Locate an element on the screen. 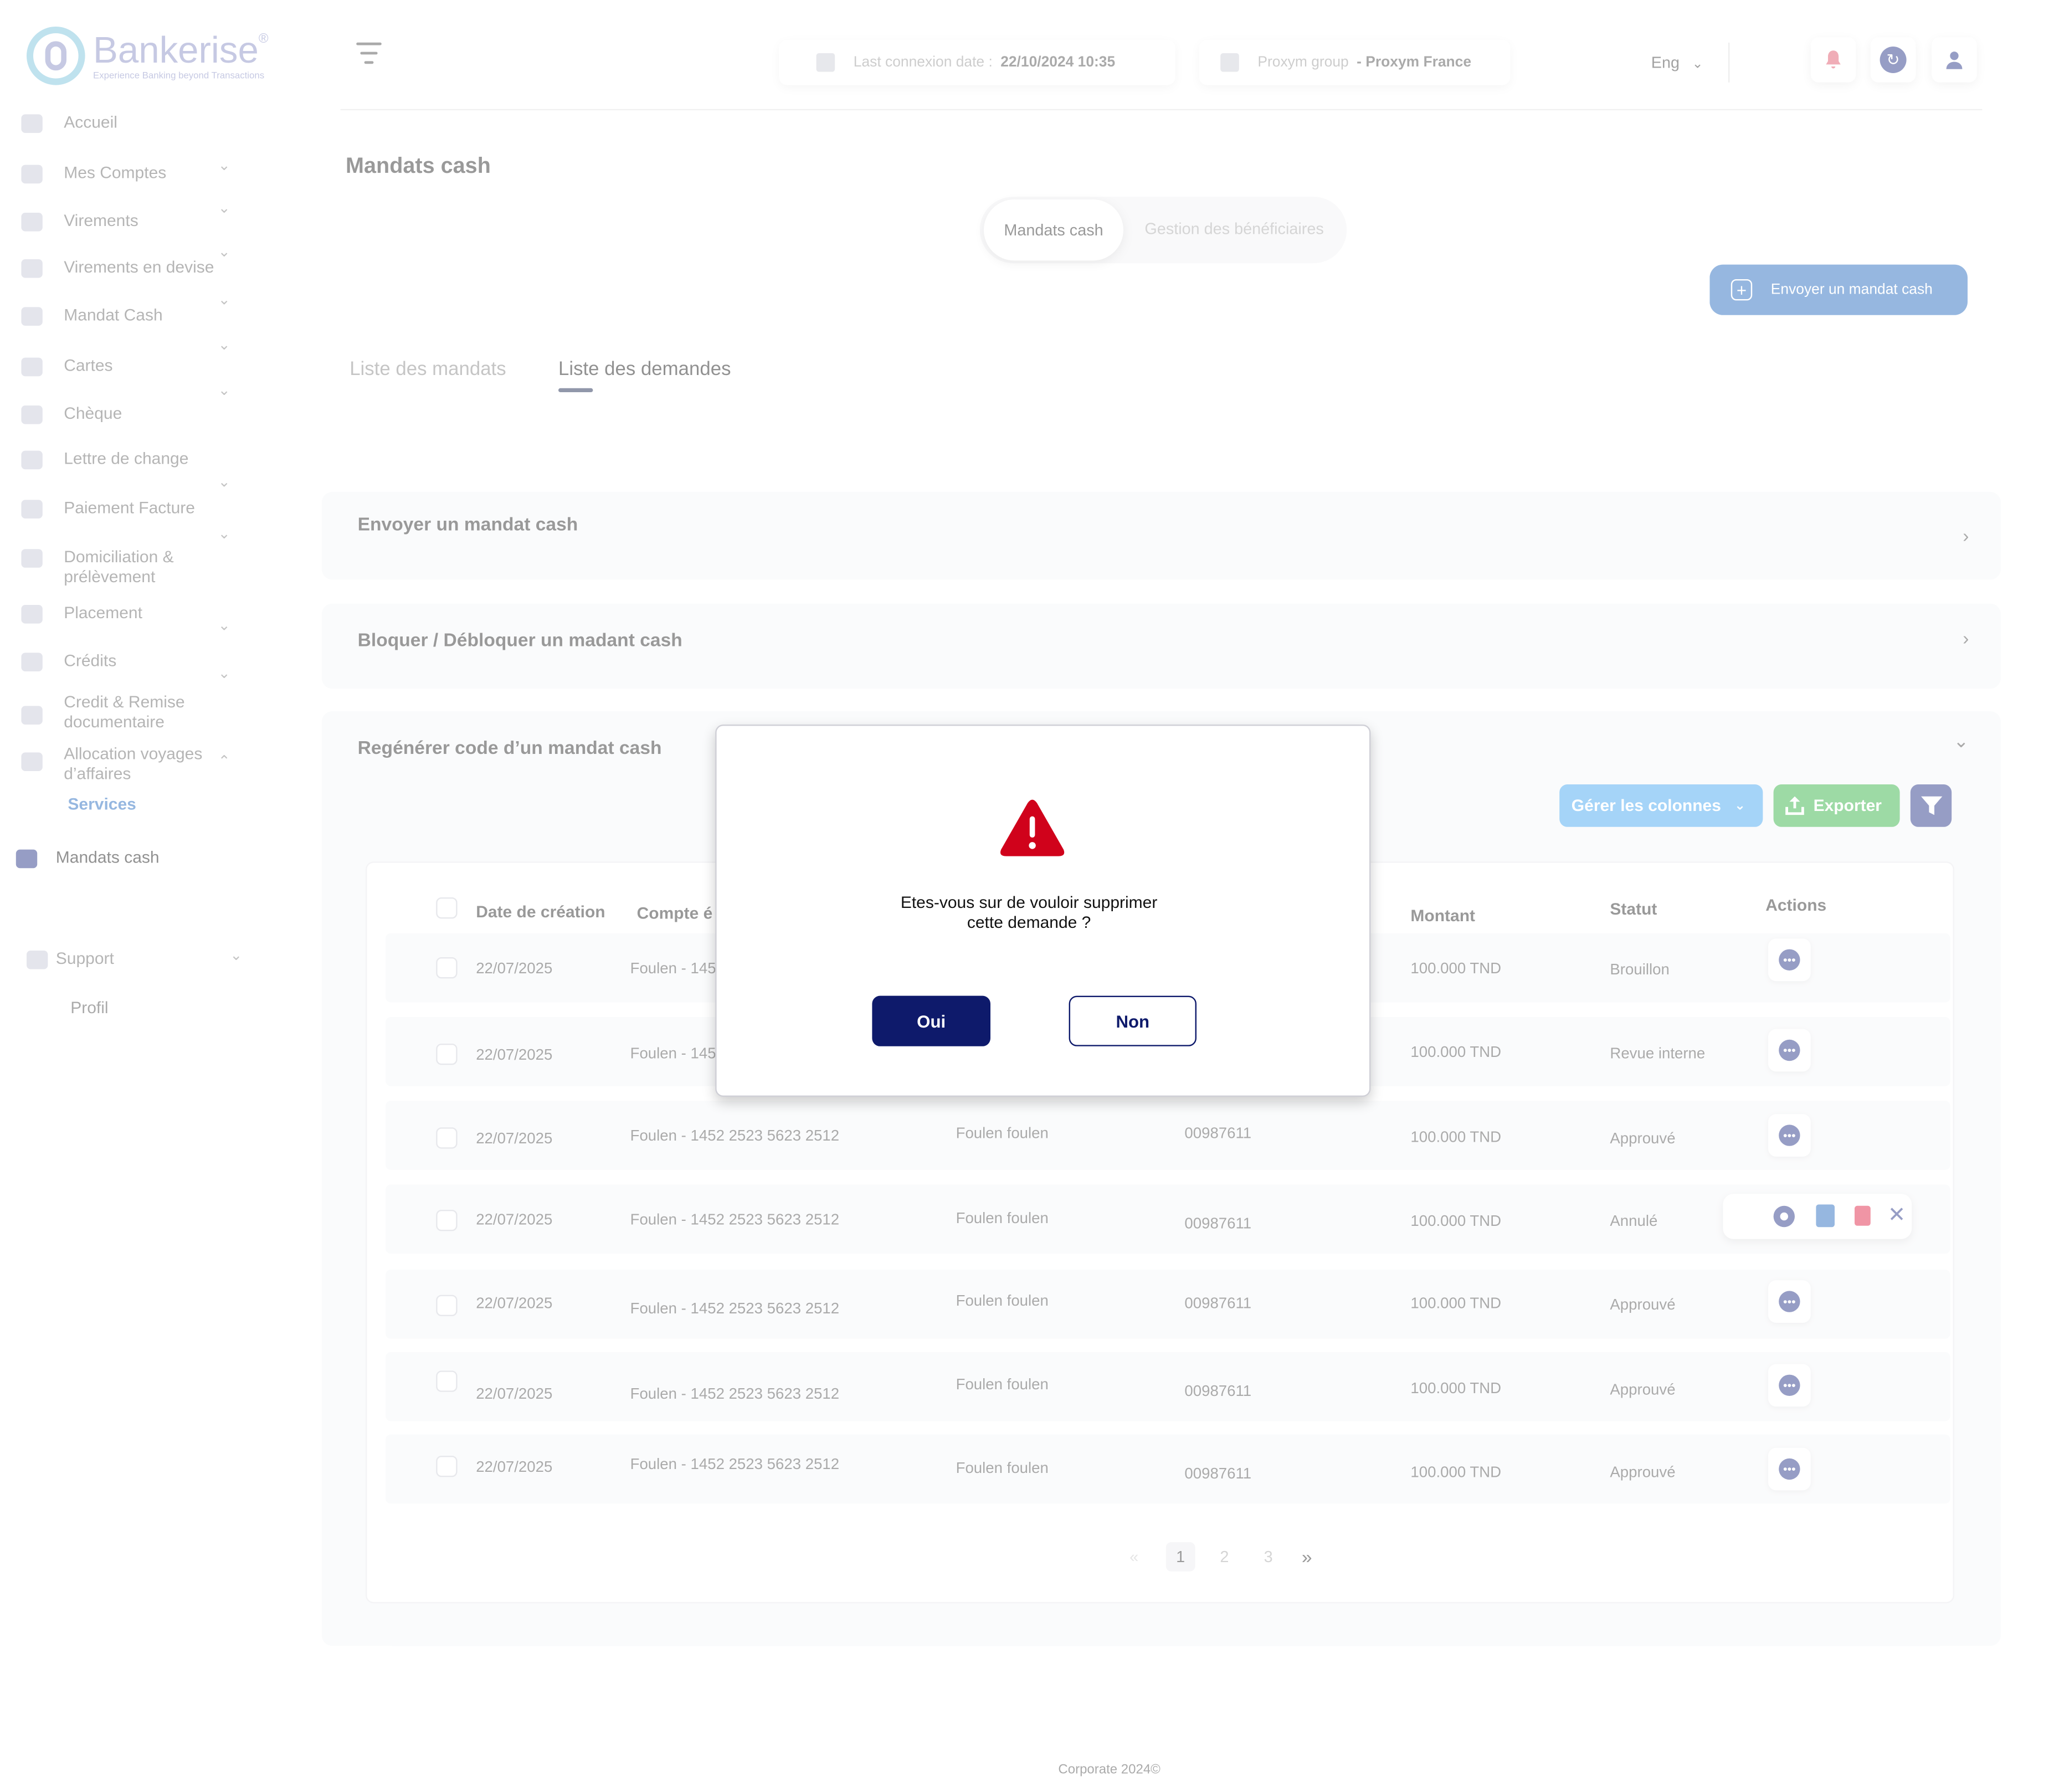 This screenshot has width=2054, height=1792. sidebar-item-mes-comptes: Mes Comptes is located at coordinates (94, 174).